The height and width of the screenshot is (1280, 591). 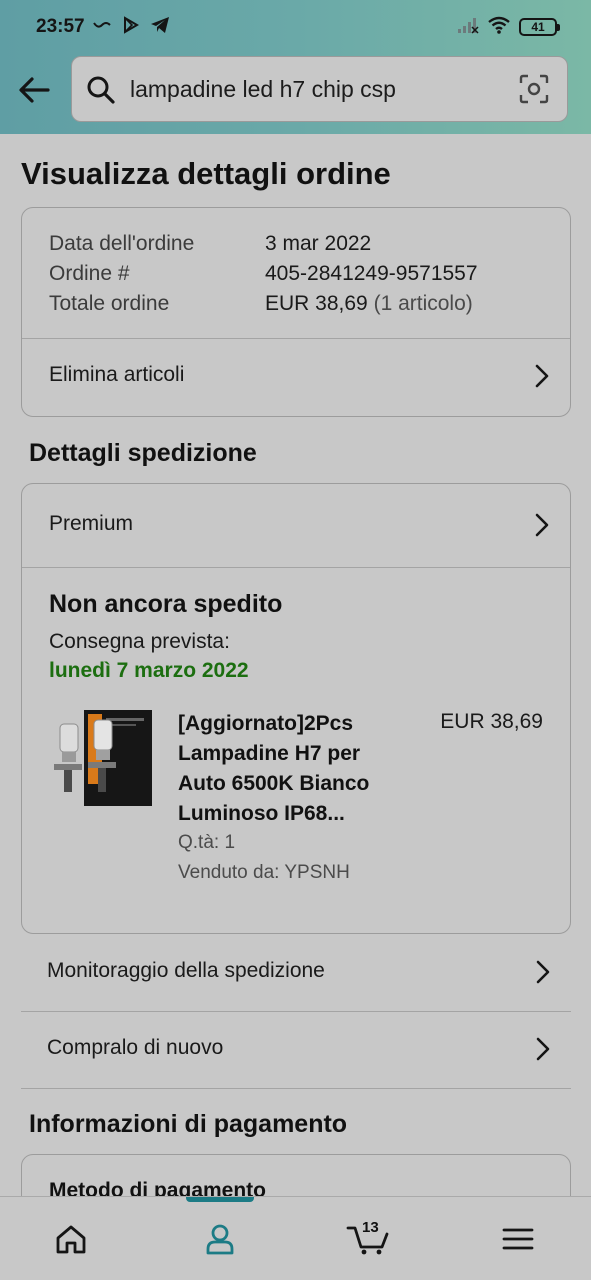 I want to click on search-bar: lampadine led h7 chip csp, so click(x=319, y=89).